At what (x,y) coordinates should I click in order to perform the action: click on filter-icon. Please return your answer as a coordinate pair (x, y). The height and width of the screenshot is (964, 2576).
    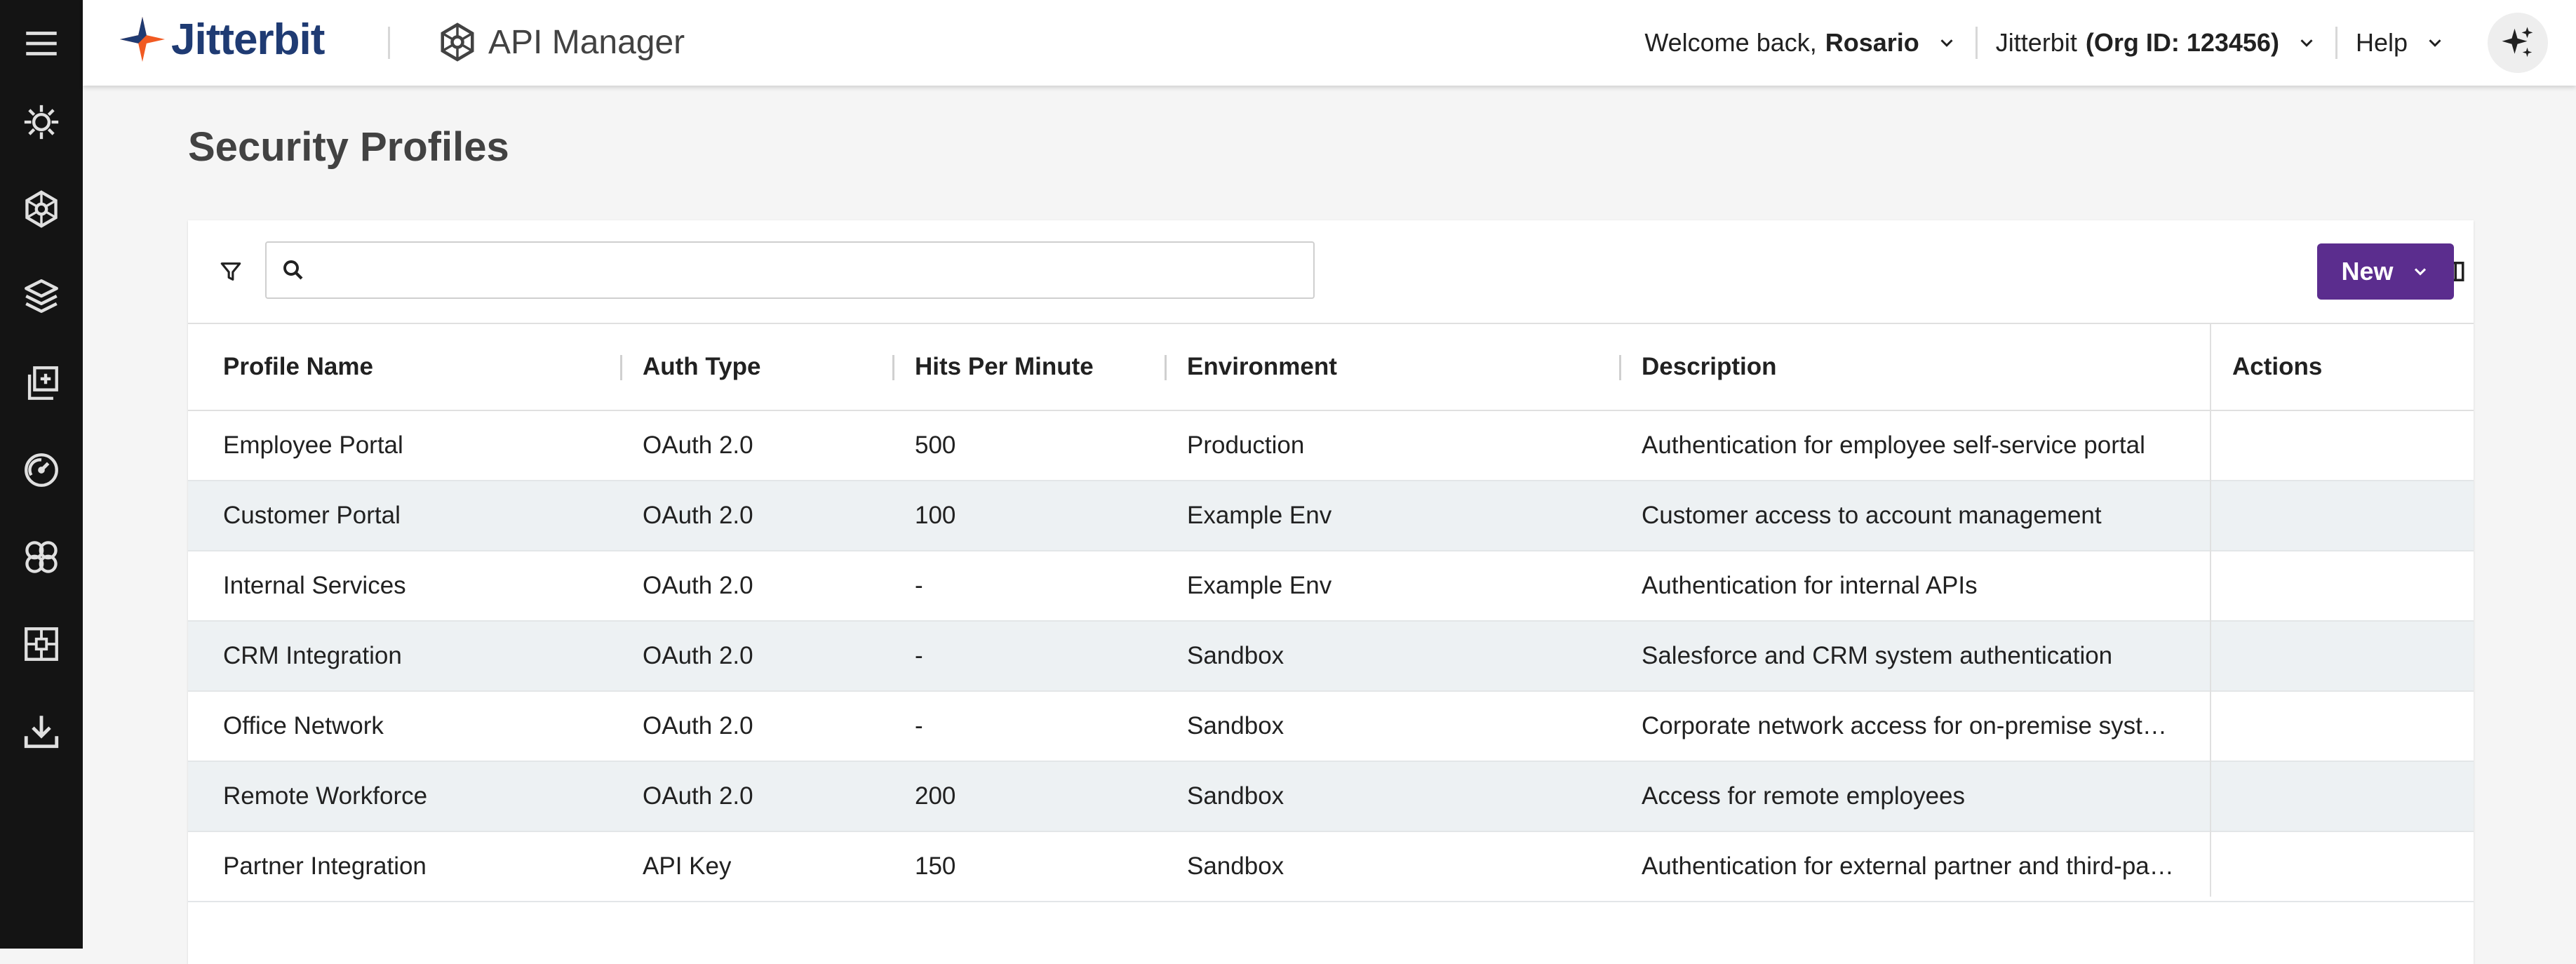
    Looking at the image, I should click on (230, 271).